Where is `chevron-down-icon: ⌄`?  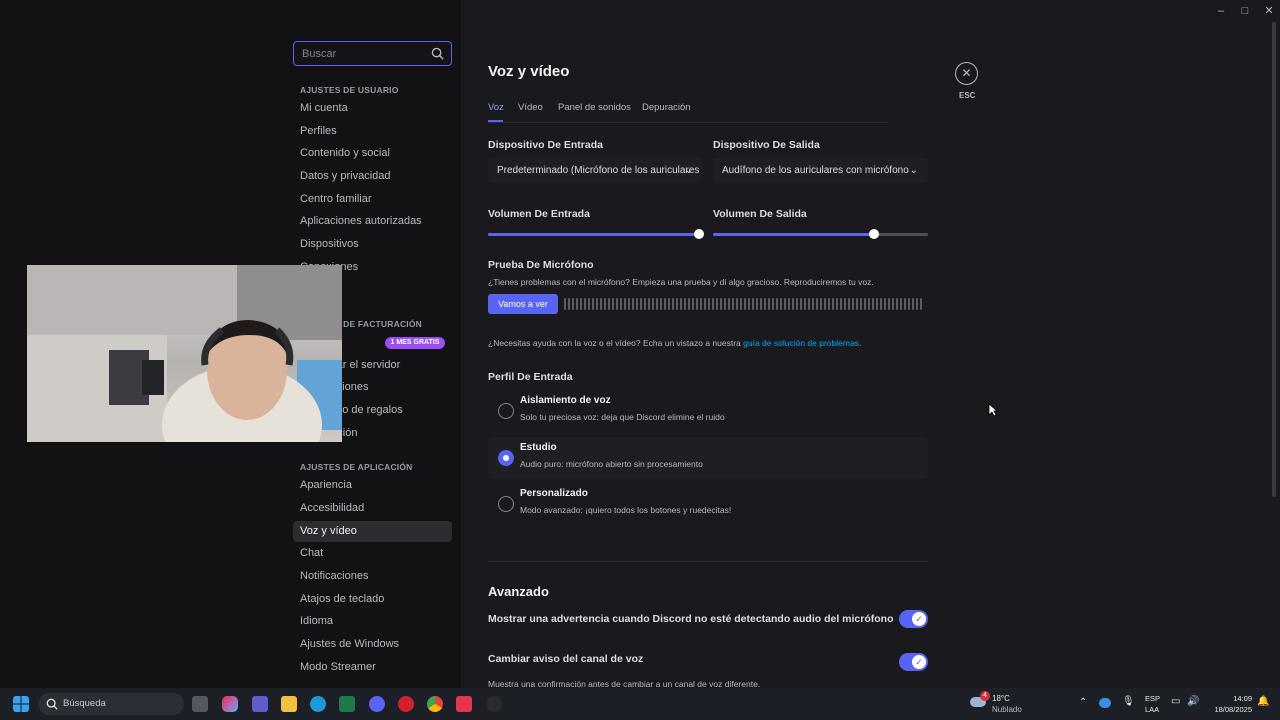 chevron-down-icon: ⌄ is located at coordinates (913, 170).